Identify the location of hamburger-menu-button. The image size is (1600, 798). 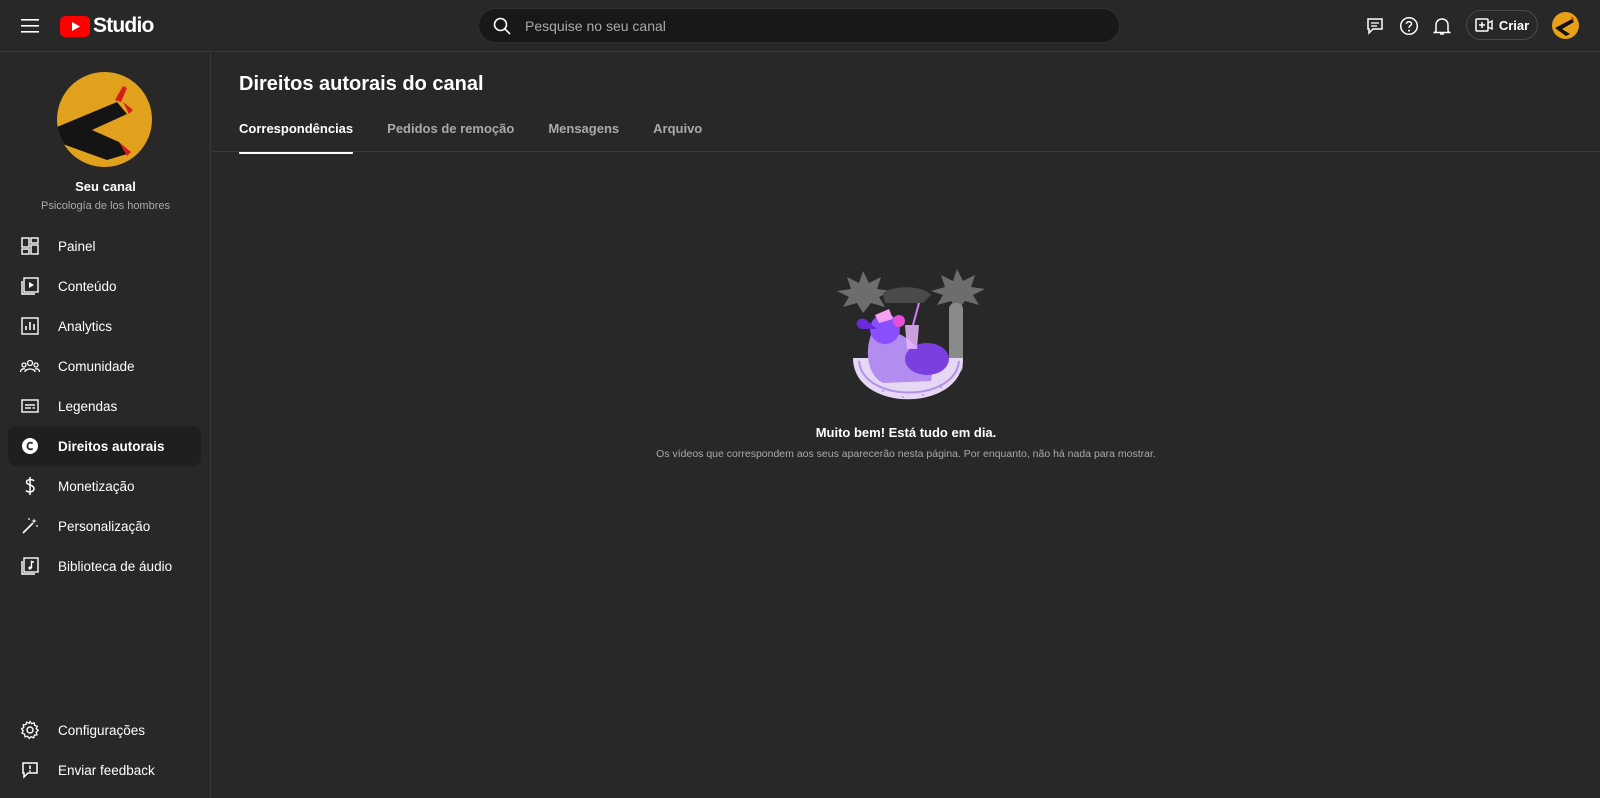
(30, 26).